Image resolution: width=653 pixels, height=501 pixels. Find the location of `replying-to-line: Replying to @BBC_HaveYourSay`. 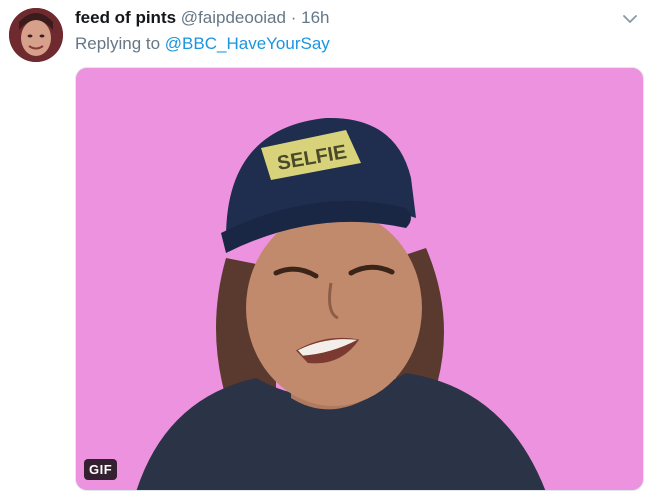

replying-to-line: Replying to @BBC_HaveYourSay is located at coordinates (202, 44).